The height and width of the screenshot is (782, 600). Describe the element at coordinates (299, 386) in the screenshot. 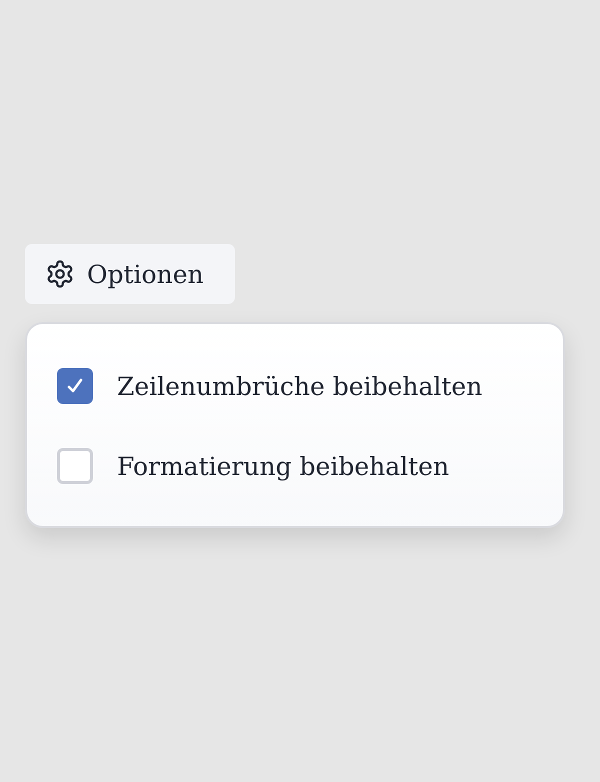

I see `option-label: Zeilenumbrüche beibehalten` at that location.